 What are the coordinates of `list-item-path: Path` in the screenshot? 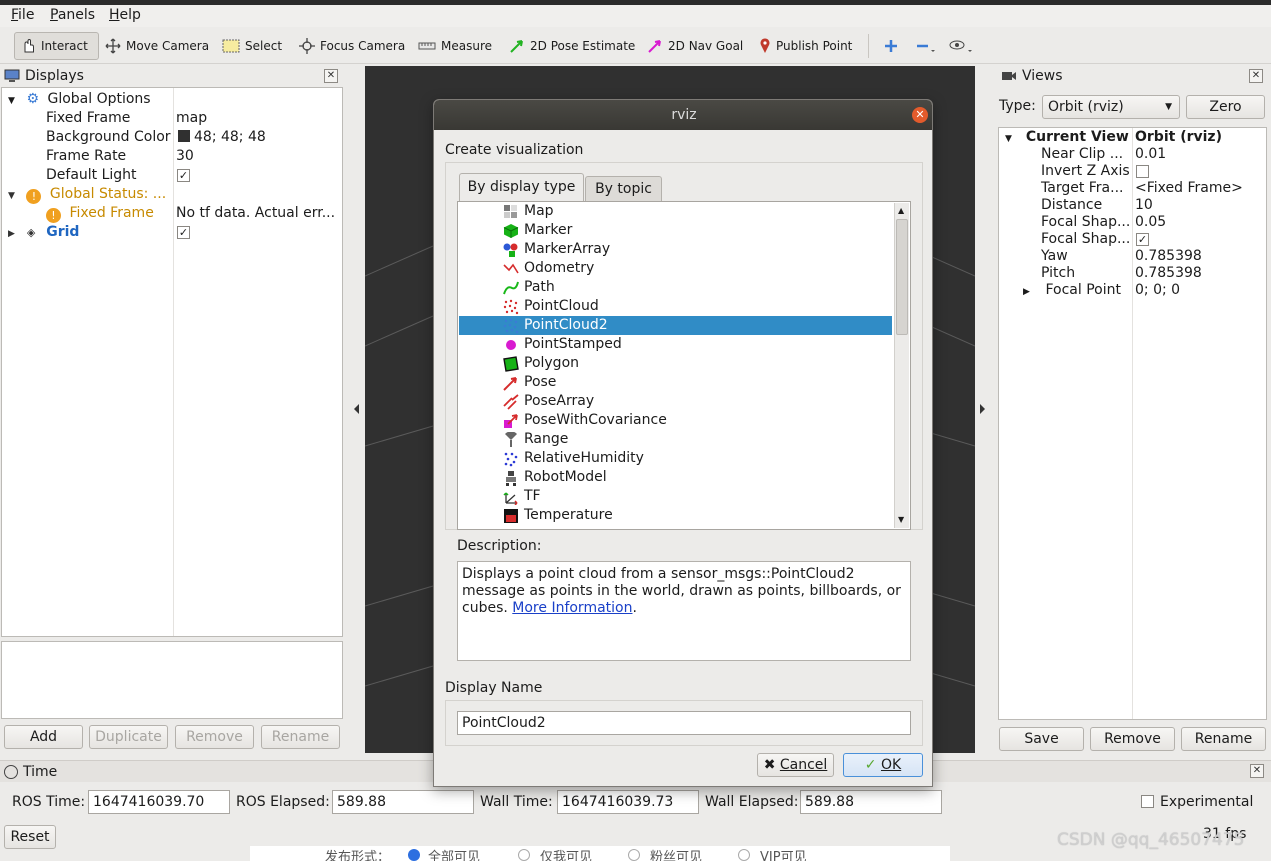 It's located at (675, 287).